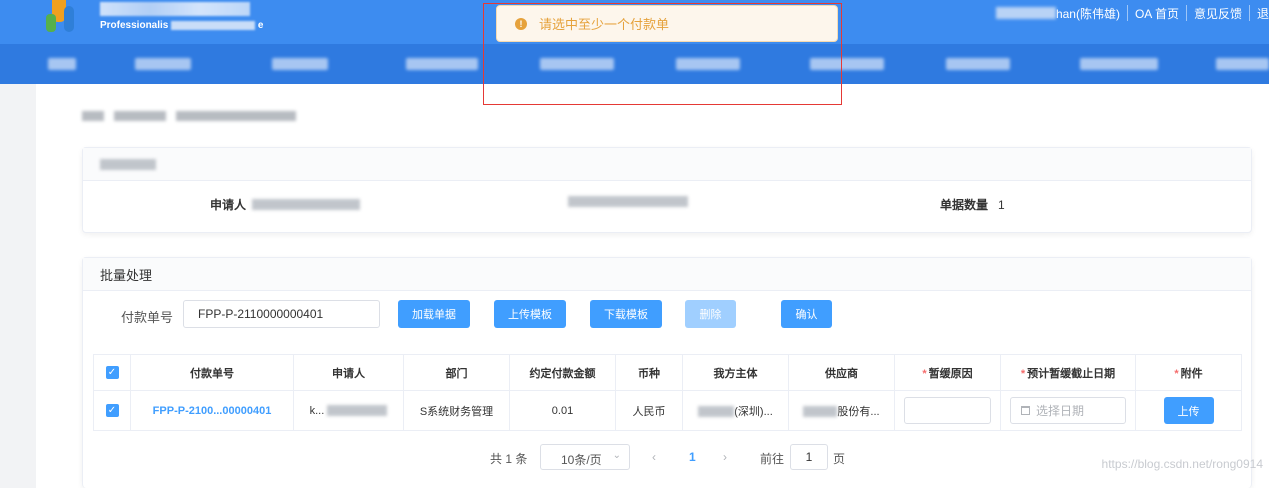  Describe the element at coordinates (692, 457) in the screenshot. I see `current-page: 1` at that location.